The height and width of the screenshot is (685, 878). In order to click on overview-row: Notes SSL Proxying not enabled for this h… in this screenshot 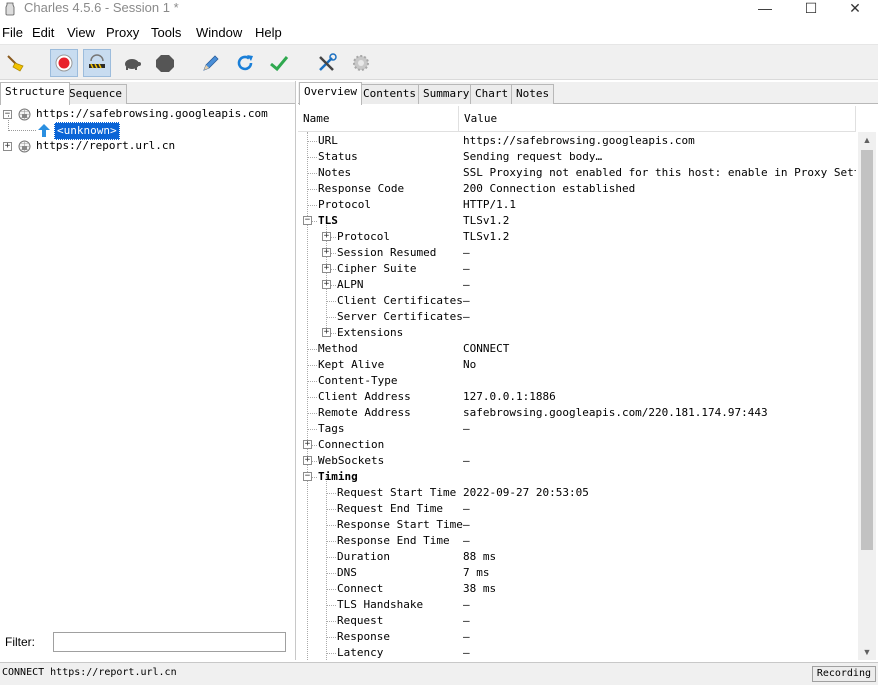, I will do `click(577, 173)`.